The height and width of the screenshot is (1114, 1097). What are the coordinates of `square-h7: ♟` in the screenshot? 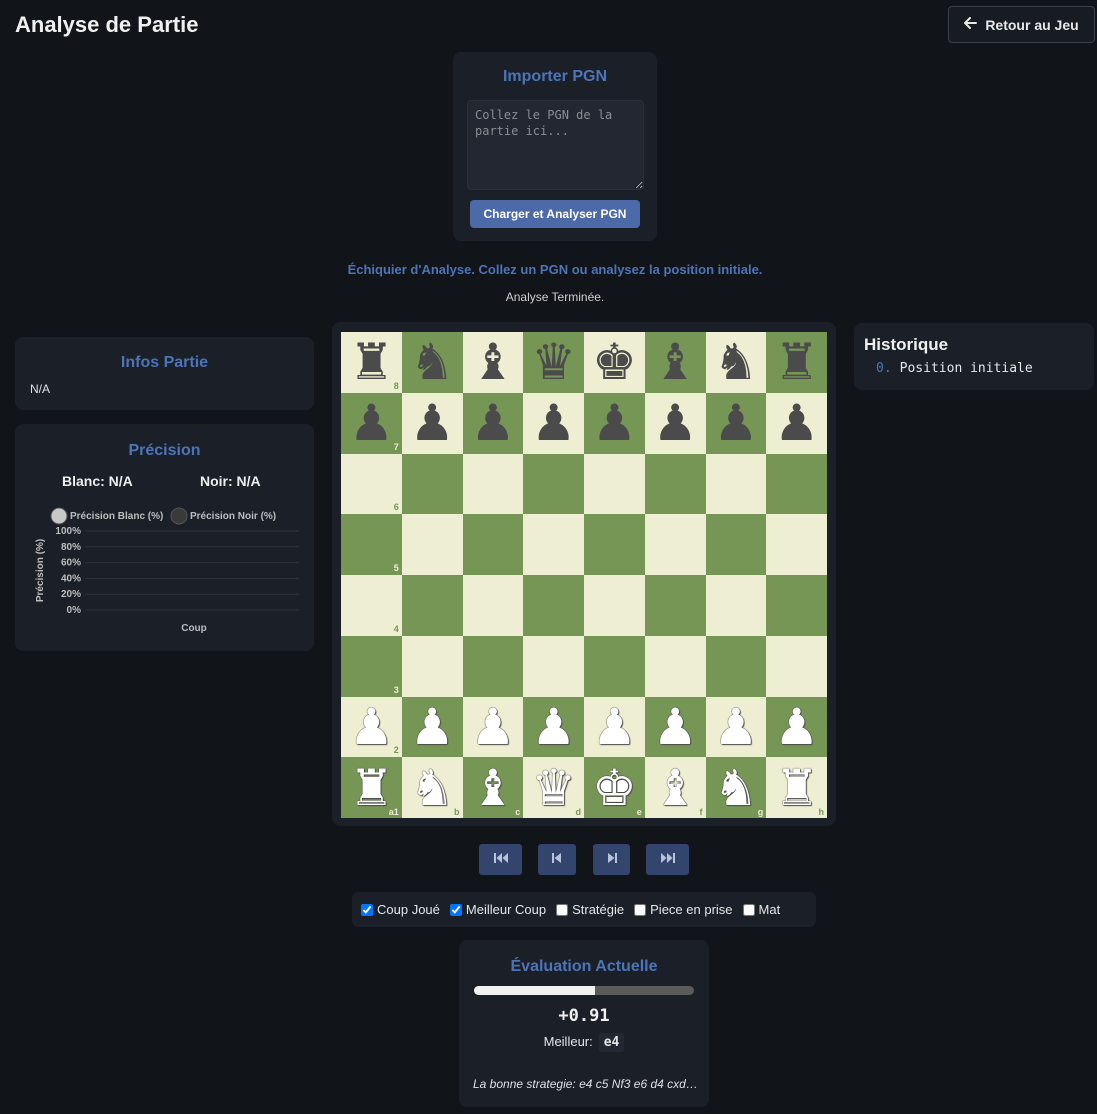 It's located at (796, 423).